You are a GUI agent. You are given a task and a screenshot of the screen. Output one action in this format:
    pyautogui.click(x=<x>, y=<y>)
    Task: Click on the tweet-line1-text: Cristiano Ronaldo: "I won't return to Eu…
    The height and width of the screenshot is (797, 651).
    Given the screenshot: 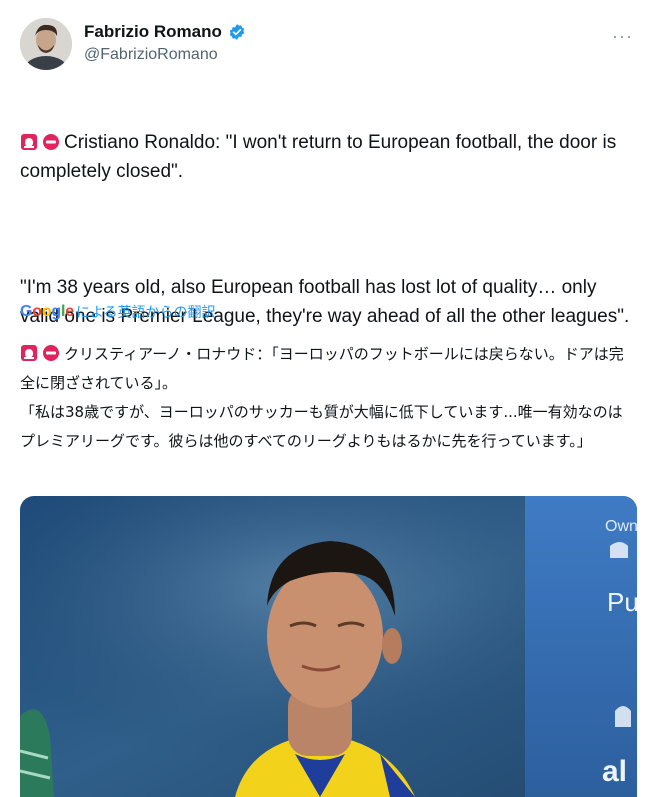 What is the action you would take?
    pyautogui.click(x=318, y=157)
    